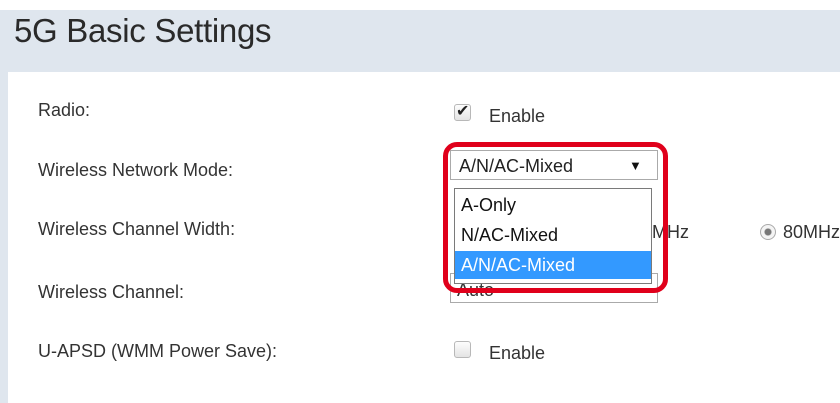 The image size is (840, 403). I want to click on checkmark-icon: ✔, so click(463, 111).